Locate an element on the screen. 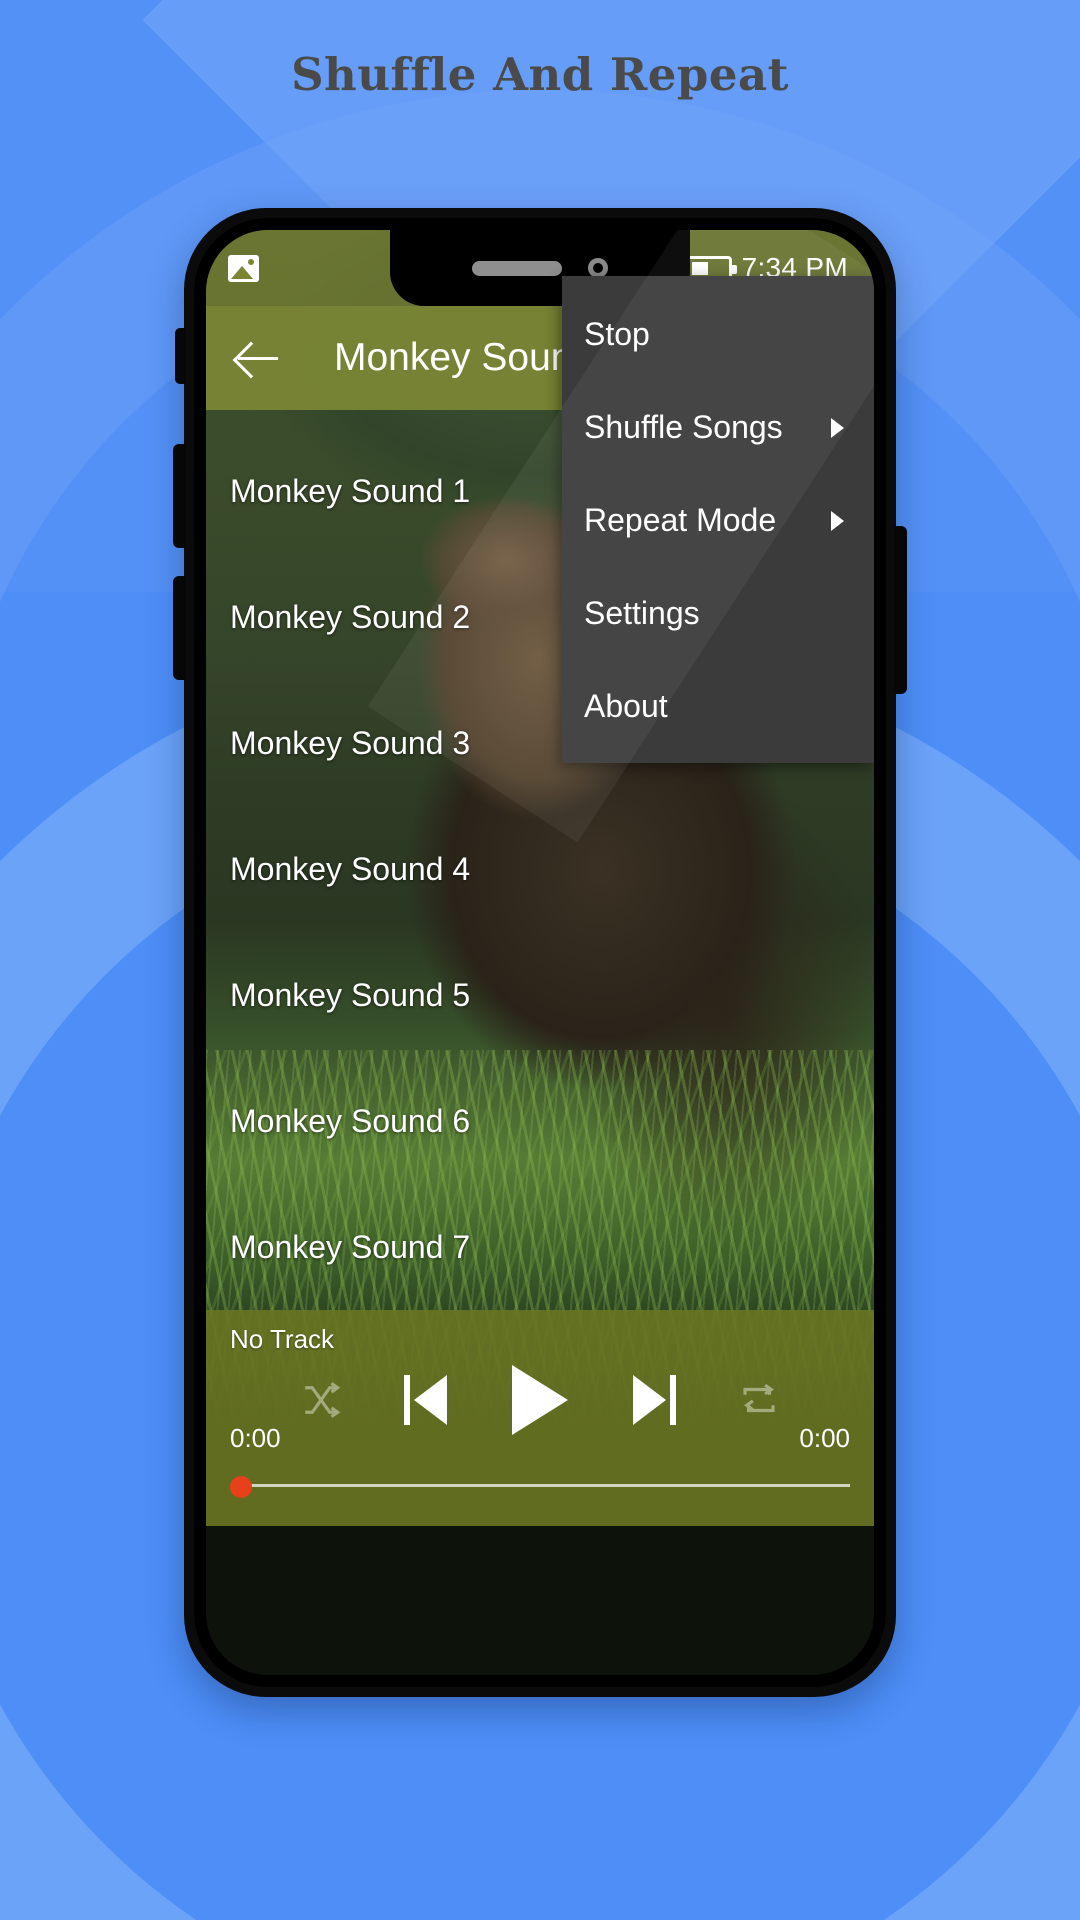 This screenshot has height=1920, width=1080. menu-item-label: Settings is located at coordinates (642, 613).